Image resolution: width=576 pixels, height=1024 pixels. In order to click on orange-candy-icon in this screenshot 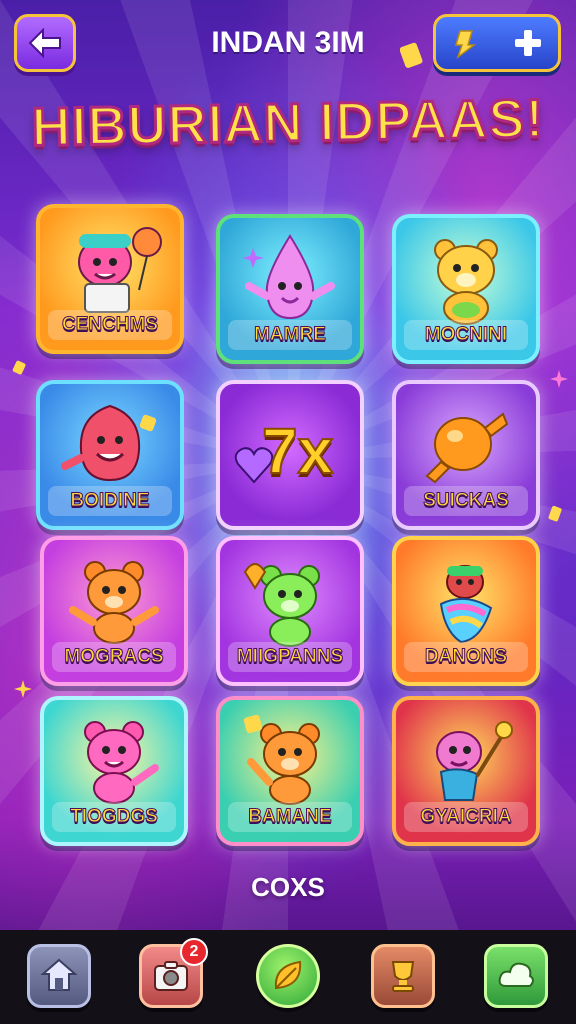, I will do `click(467, 448)`.